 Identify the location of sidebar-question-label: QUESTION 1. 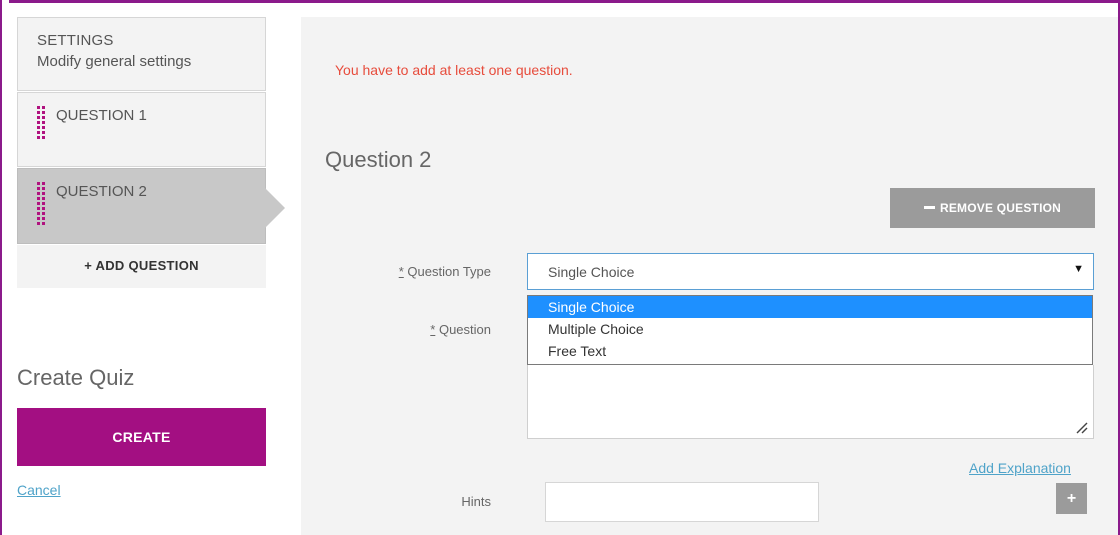
(101, 115).